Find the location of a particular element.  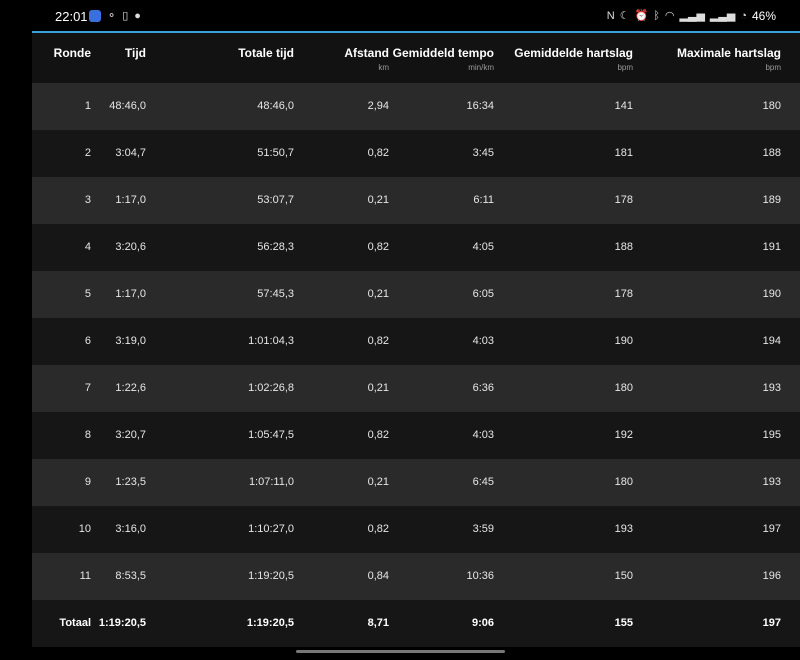

home-indicator is located at coordinates (400, 651).